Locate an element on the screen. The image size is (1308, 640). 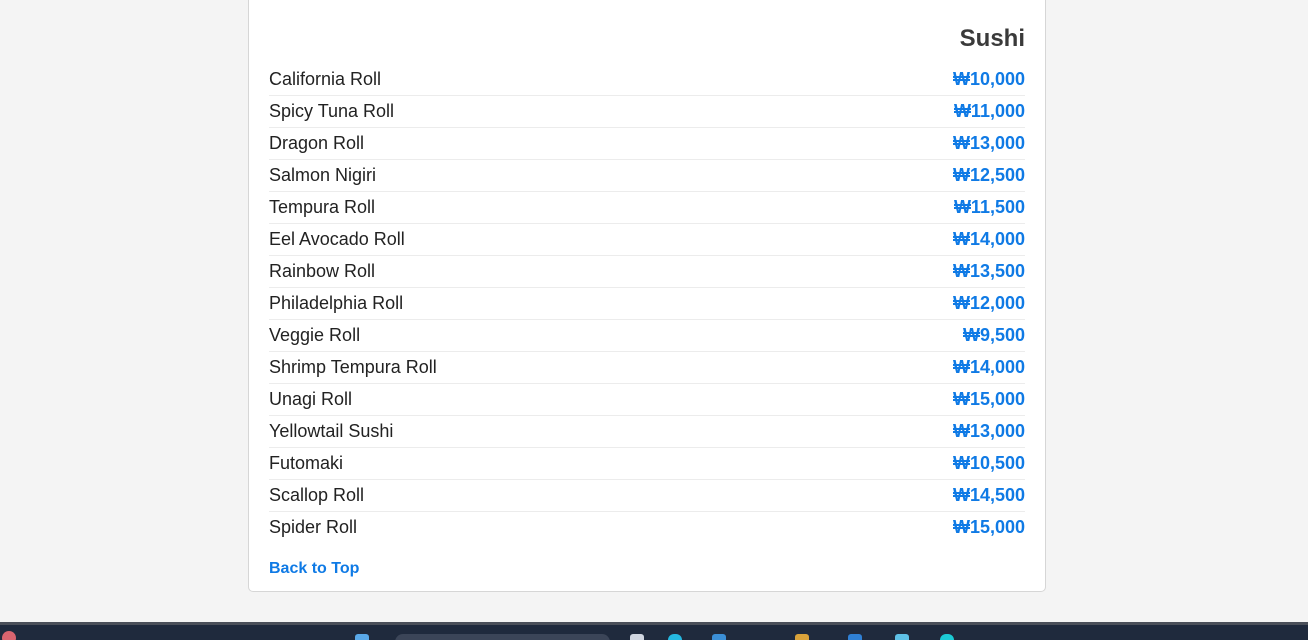
menu-item: Futomaki ₩10,500 is located at coordinates (647, 464).